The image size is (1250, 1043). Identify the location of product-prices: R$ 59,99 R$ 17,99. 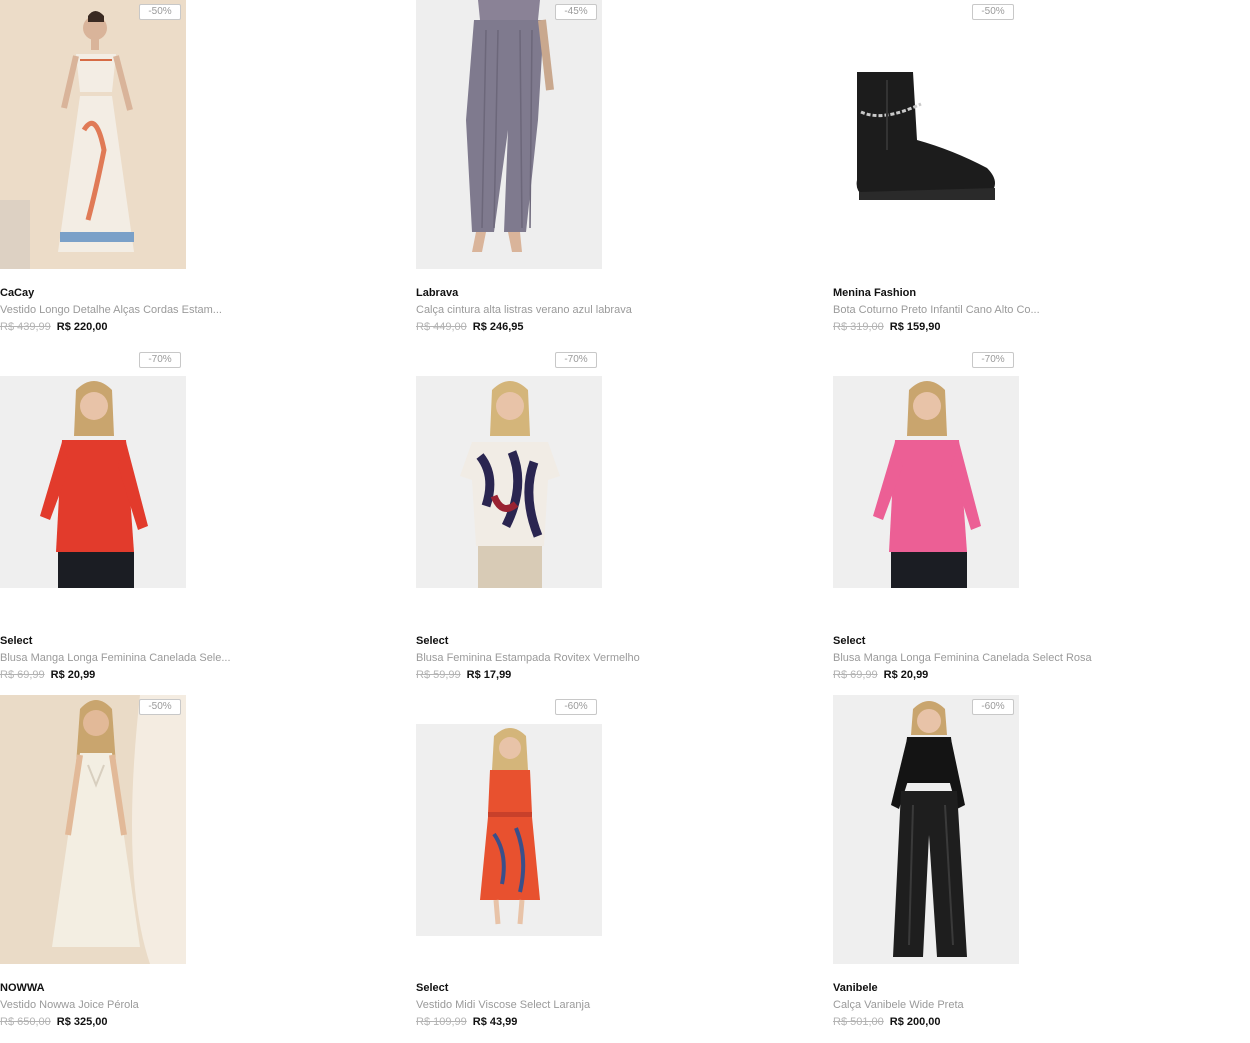
(463, 675).